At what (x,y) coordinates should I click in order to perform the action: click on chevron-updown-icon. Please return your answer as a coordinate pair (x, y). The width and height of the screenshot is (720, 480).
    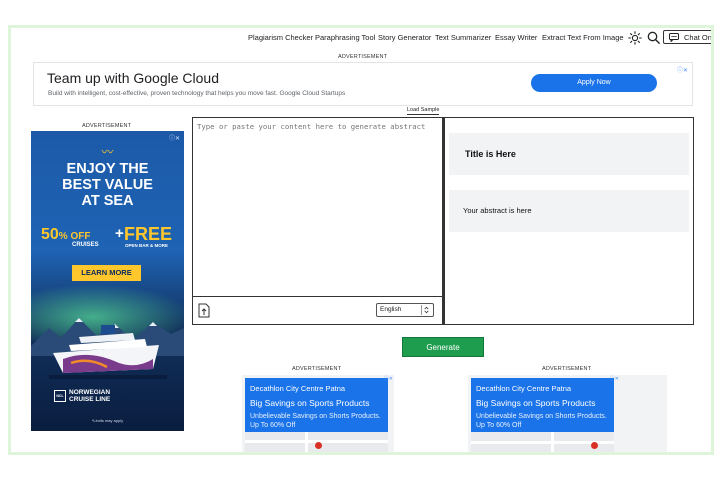
    Looking at the image, I should click on (425, 310).